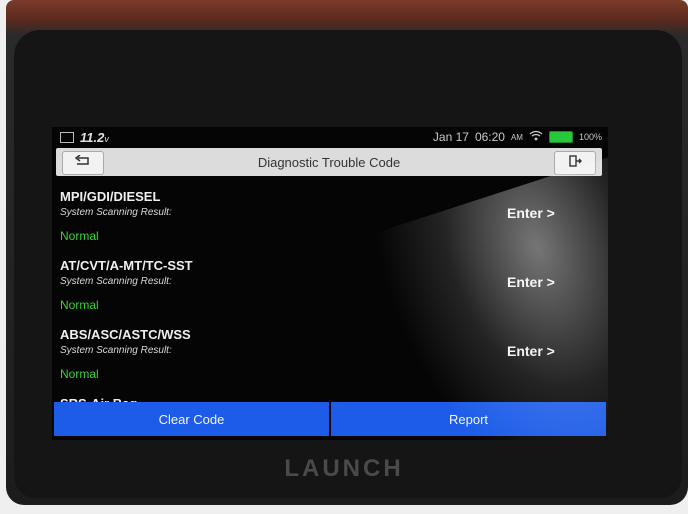 This screenshot has height=514, width=688. I want to click on status-meridiem: AM, so click(516, 137).